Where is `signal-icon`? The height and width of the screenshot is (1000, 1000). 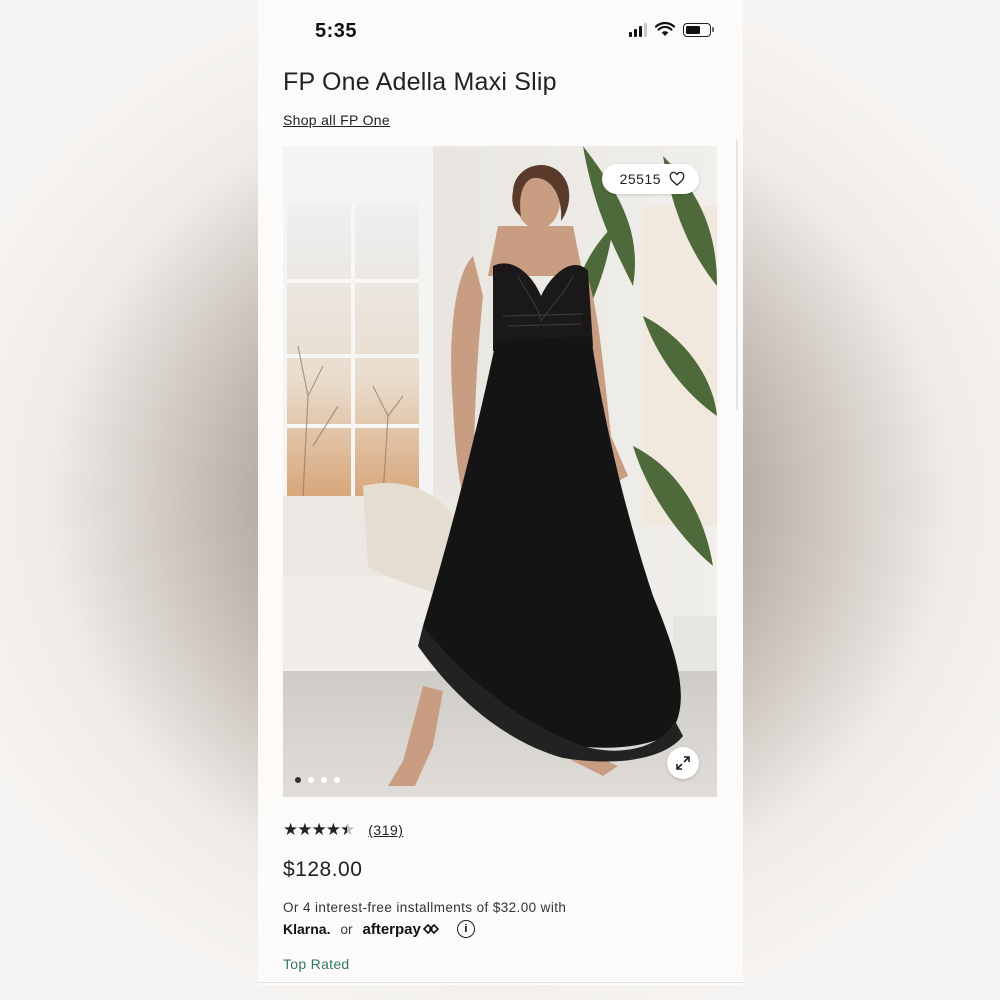
signal-icon is located at coordinates (638, 29).